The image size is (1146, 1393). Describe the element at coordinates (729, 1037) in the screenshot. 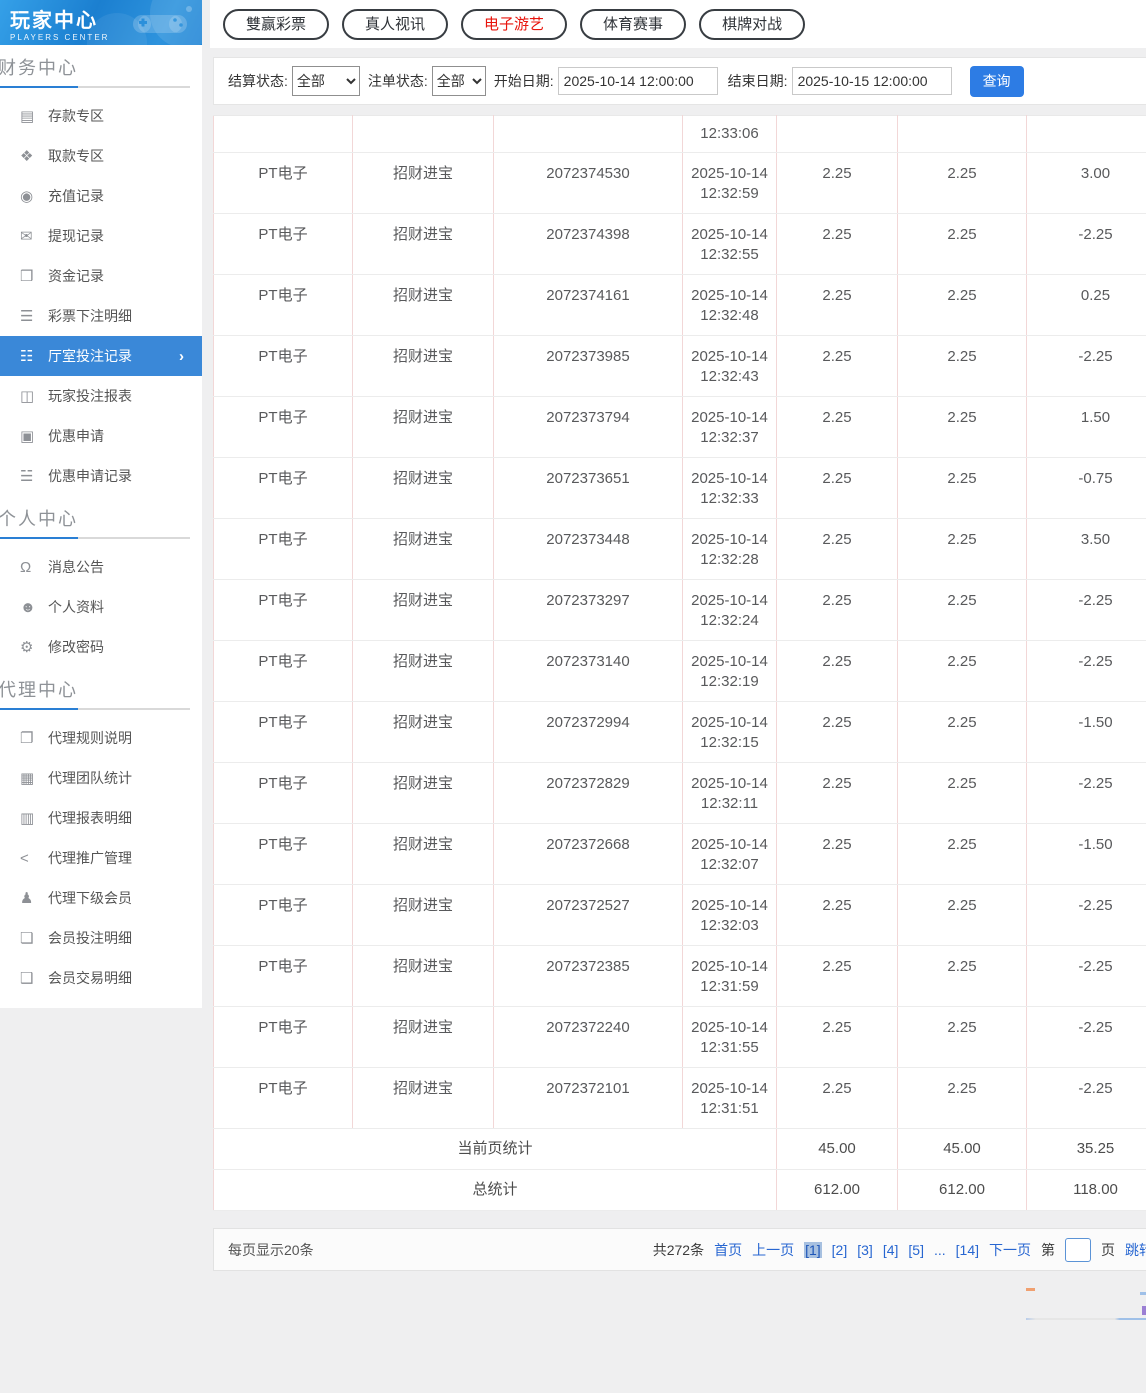

I see `datetime-cell: 2025-10-14 12:31:55` at that location.